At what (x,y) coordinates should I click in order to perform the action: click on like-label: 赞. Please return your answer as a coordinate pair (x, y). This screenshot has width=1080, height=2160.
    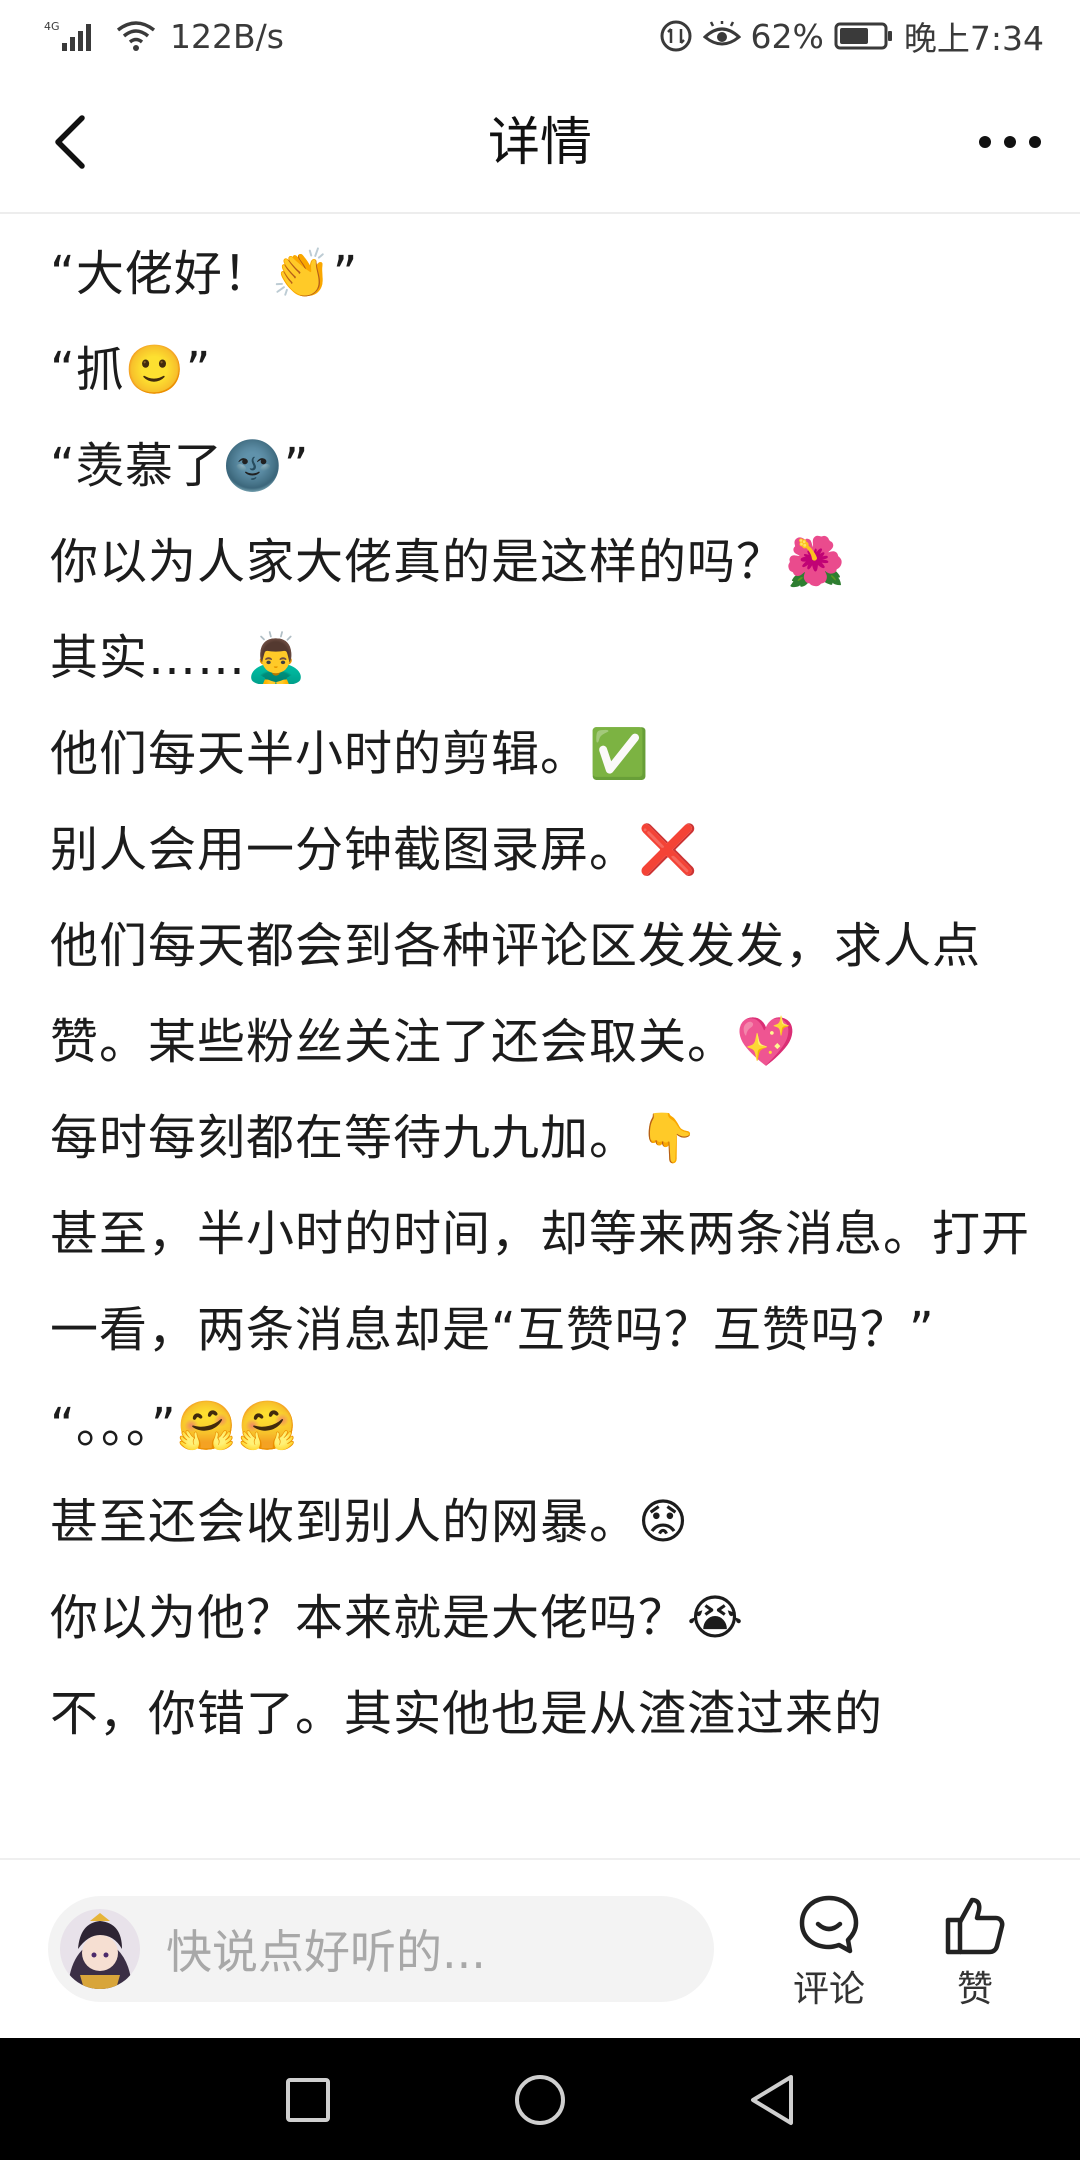
    Looking at the image, I should click on (974, 1989).